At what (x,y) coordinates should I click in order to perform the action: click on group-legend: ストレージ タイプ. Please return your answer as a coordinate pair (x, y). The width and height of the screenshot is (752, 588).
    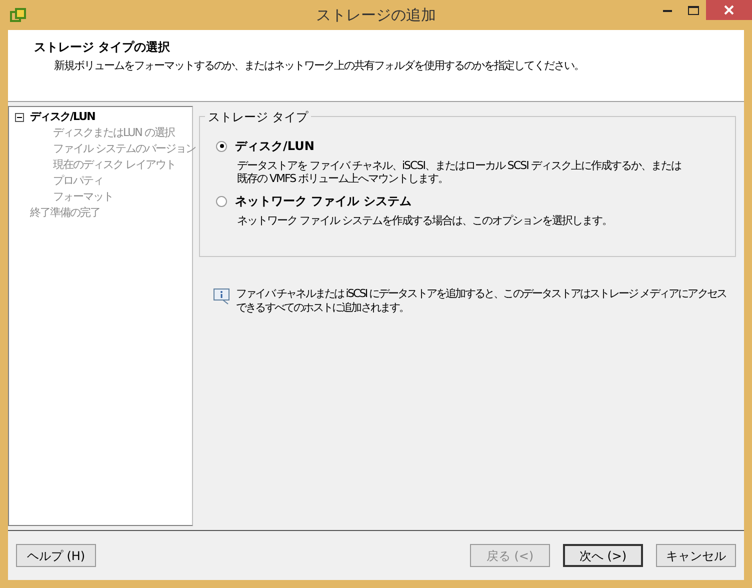
    Looking at the image, I should click on (258, 117).